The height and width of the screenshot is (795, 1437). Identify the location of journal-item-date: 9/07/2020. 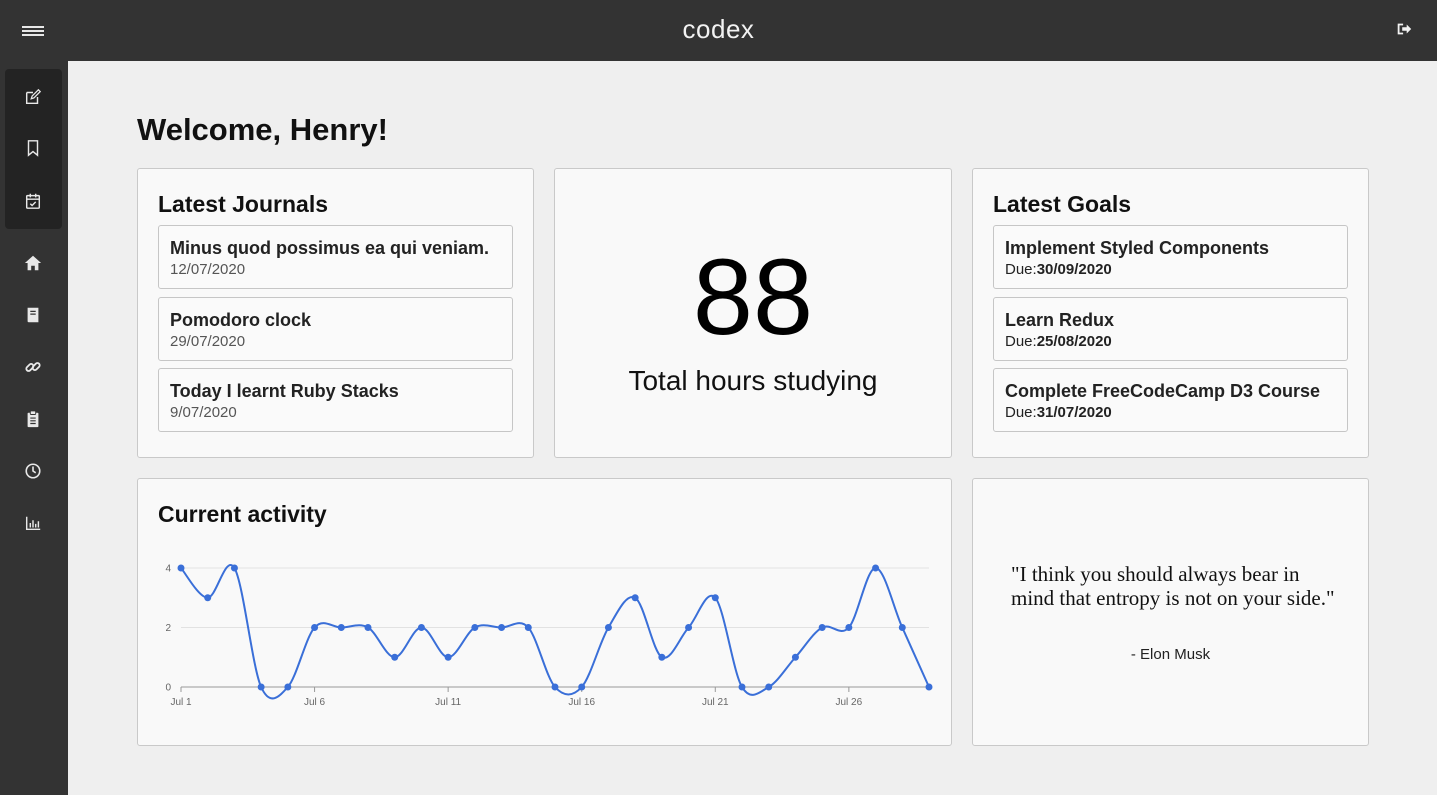
(203, 412).